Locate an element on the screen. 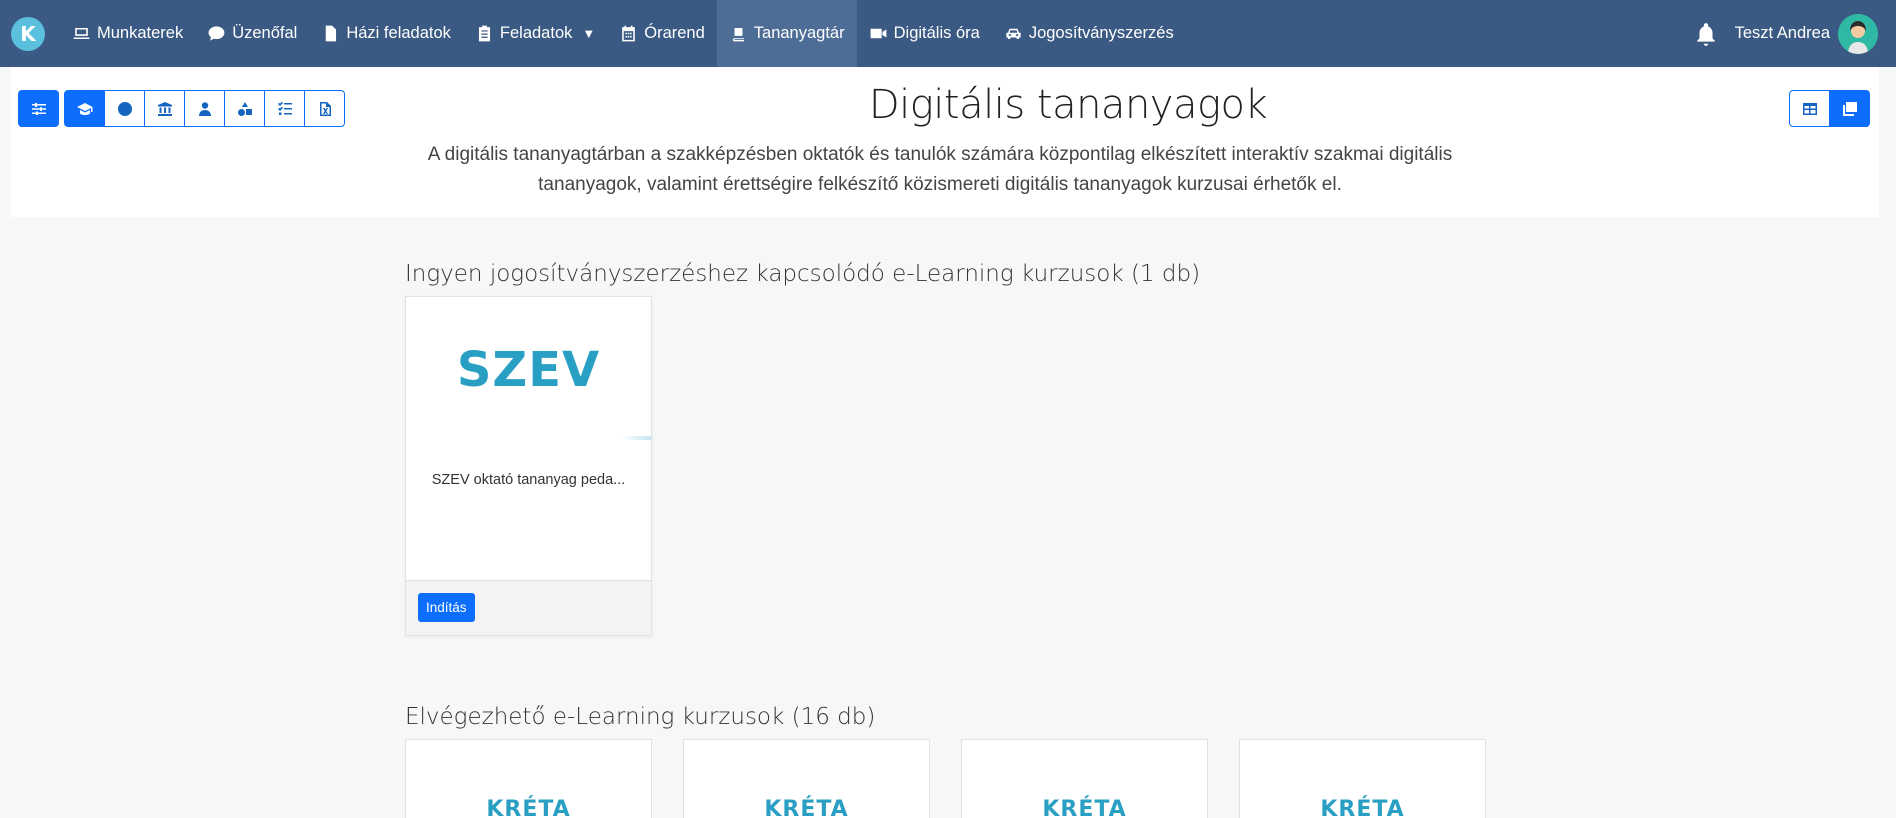  avatar is located at coordinates (1858, 33).